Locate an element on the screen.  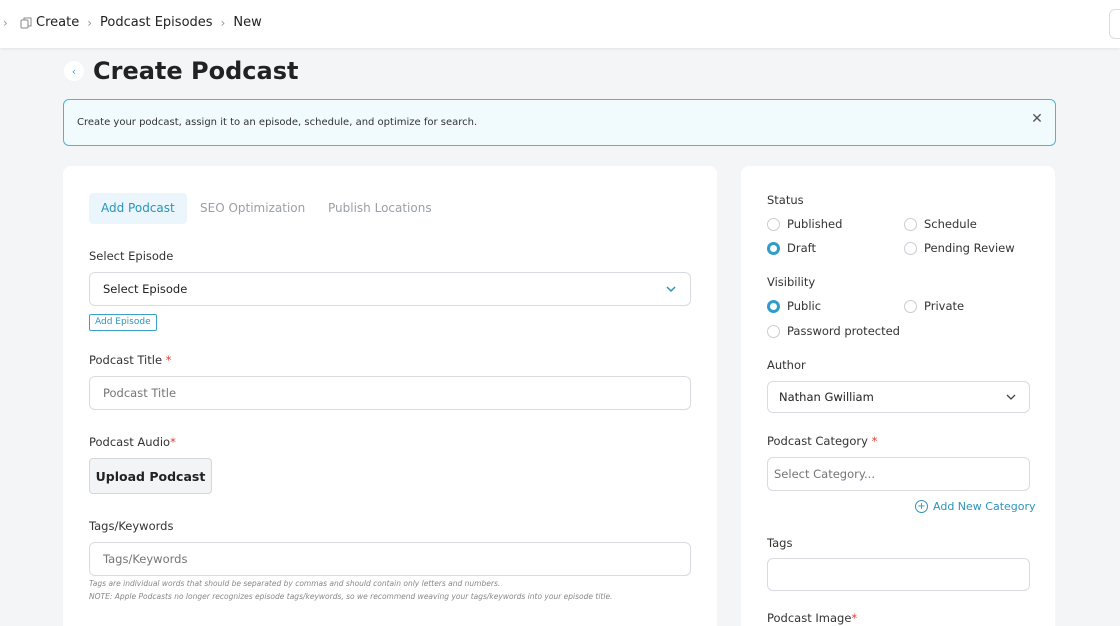
close-icon: ✕ is located at coordinates (1037, 119).